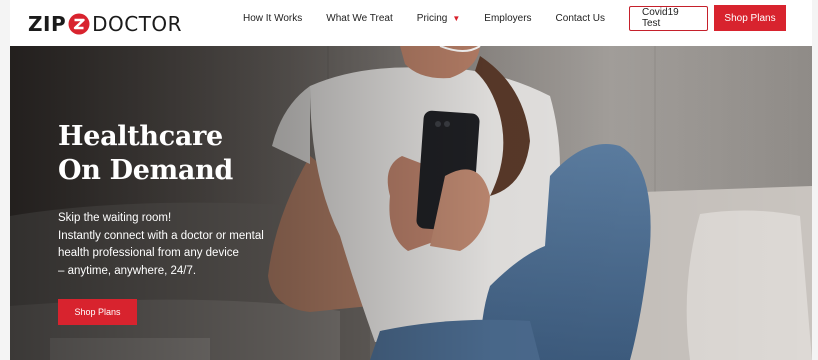 Image resolution: width=818 pixels, height=360 pixels. What do you see at coordinates (79, 24) in the screenshot?
I see `logo-mark-icon` at bounding box center [79, 24].